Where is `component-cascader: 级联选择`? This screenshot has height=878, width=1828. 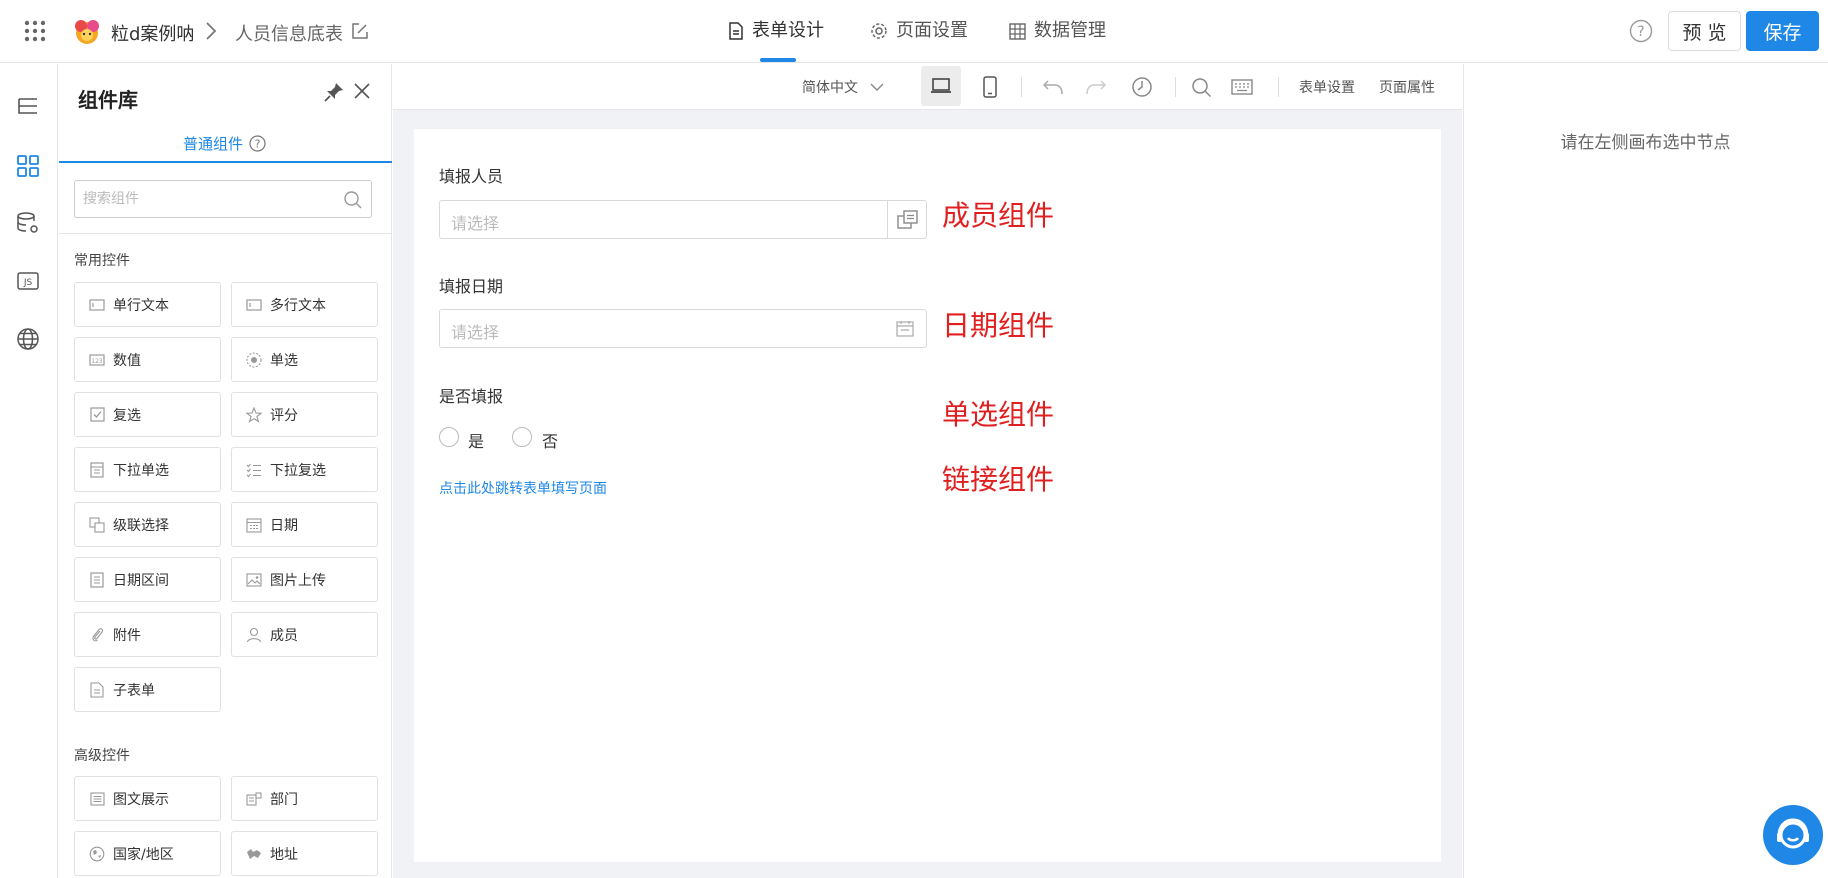 component-cascader: 级联选择 is located at coordinates (147, 524).